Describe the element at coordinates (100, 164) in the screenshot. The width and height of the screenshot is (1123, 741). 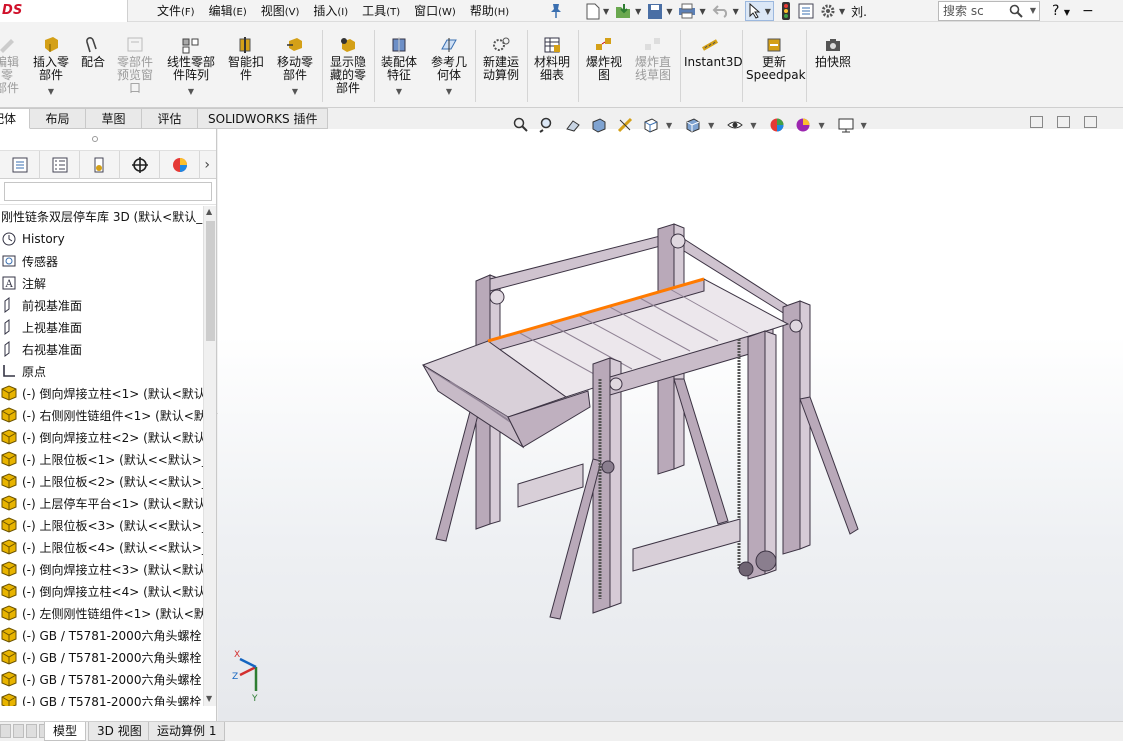
I see `configurationmanager-tab` at that location.